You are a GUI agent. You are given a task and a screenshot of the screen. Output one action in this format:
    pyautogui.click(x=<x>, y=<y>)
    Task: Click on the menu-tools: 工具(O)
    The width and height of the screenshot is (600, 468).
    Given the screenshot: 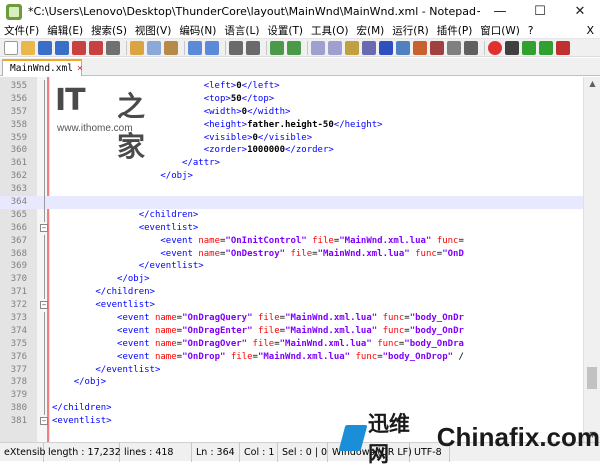 What is the action you would take?
    pyautogui.click(x=329, y=30)
    